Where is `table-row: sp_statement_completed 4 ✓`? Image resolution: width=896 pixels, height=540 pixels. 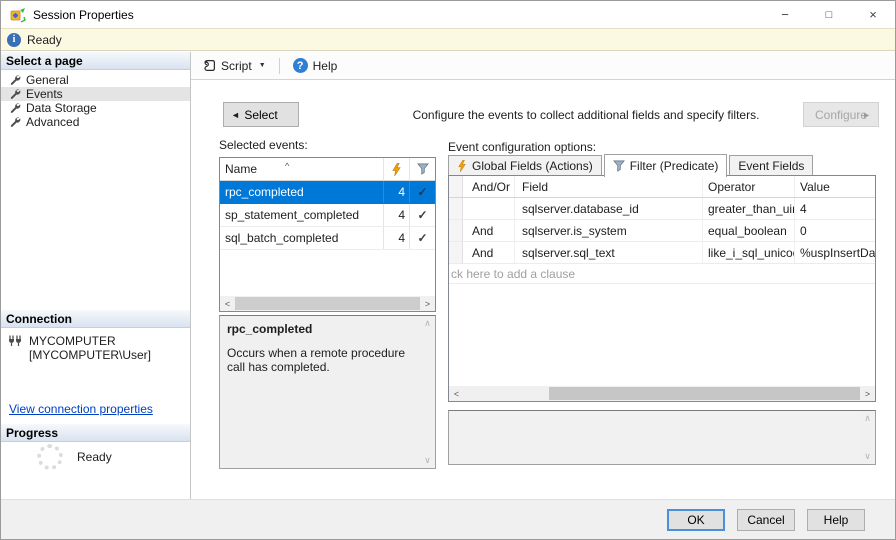
table-row: sp_statement_completed 4 ✓ is located at coordinates (327, 215).